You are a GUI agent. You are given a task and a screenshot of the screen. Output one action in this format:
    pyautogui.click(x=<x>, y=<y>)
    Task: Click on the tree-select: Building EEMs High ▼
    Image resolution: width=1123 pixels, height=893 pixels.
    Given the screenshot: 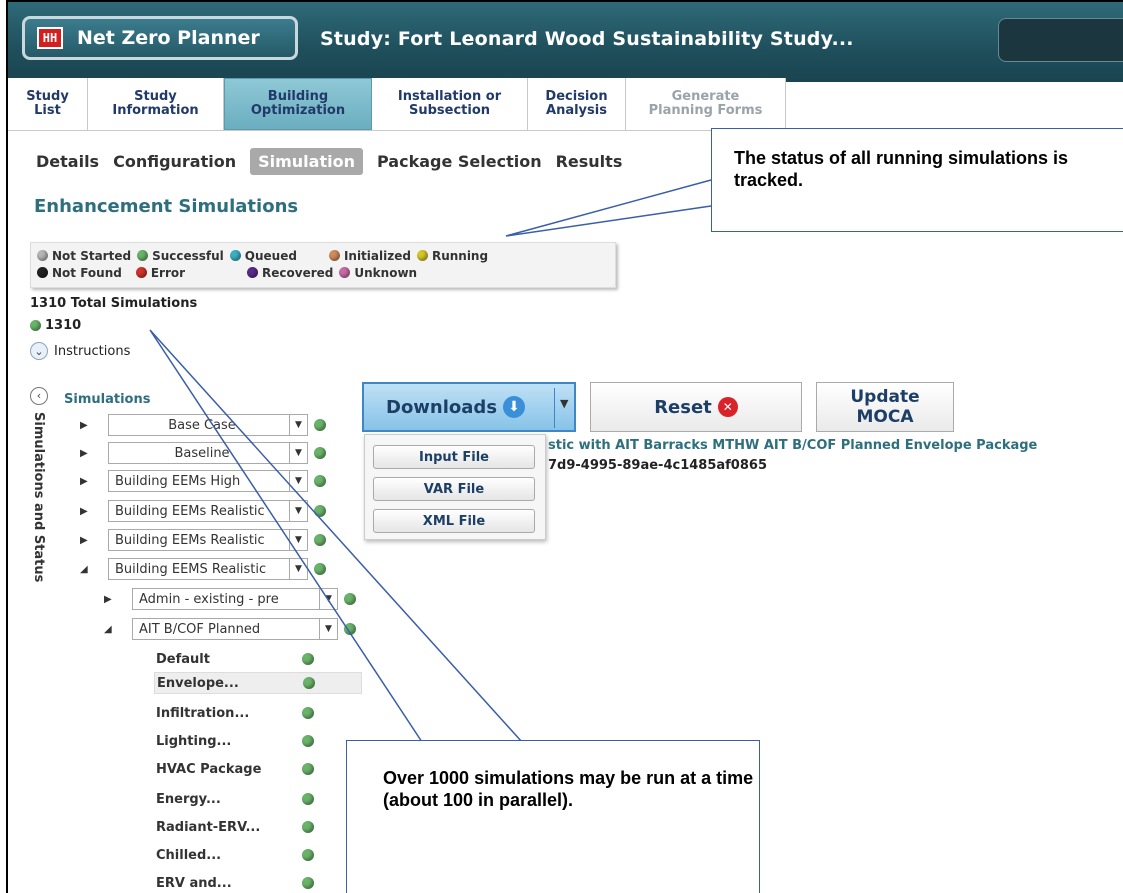 What is the action you would take?
    pyautogui.click(x=208, y=481)
    